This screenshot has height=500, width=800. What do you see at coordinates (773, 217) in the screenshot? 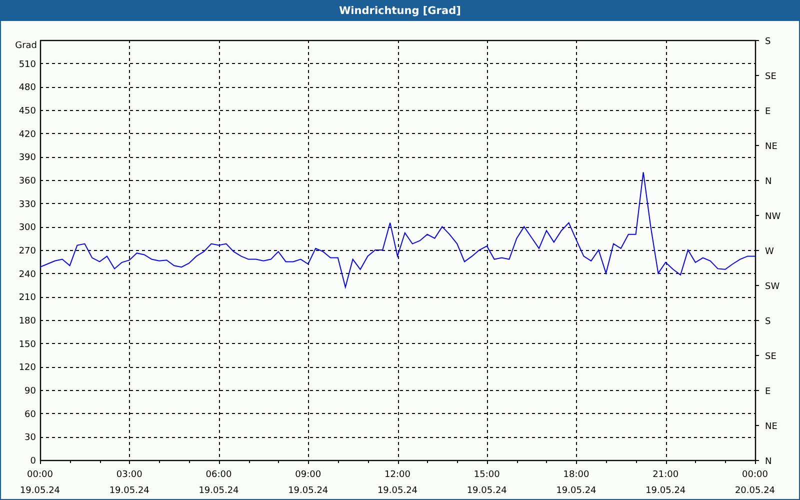
I see `compass-label: NW` at bounding box center [773, 217].